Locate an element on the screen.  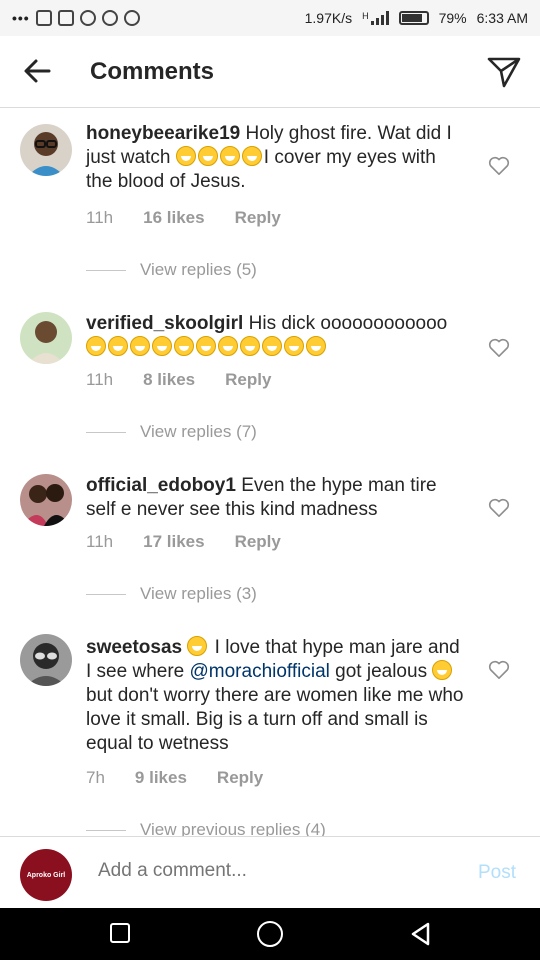
comment-input is located at coordinates (268, 871).